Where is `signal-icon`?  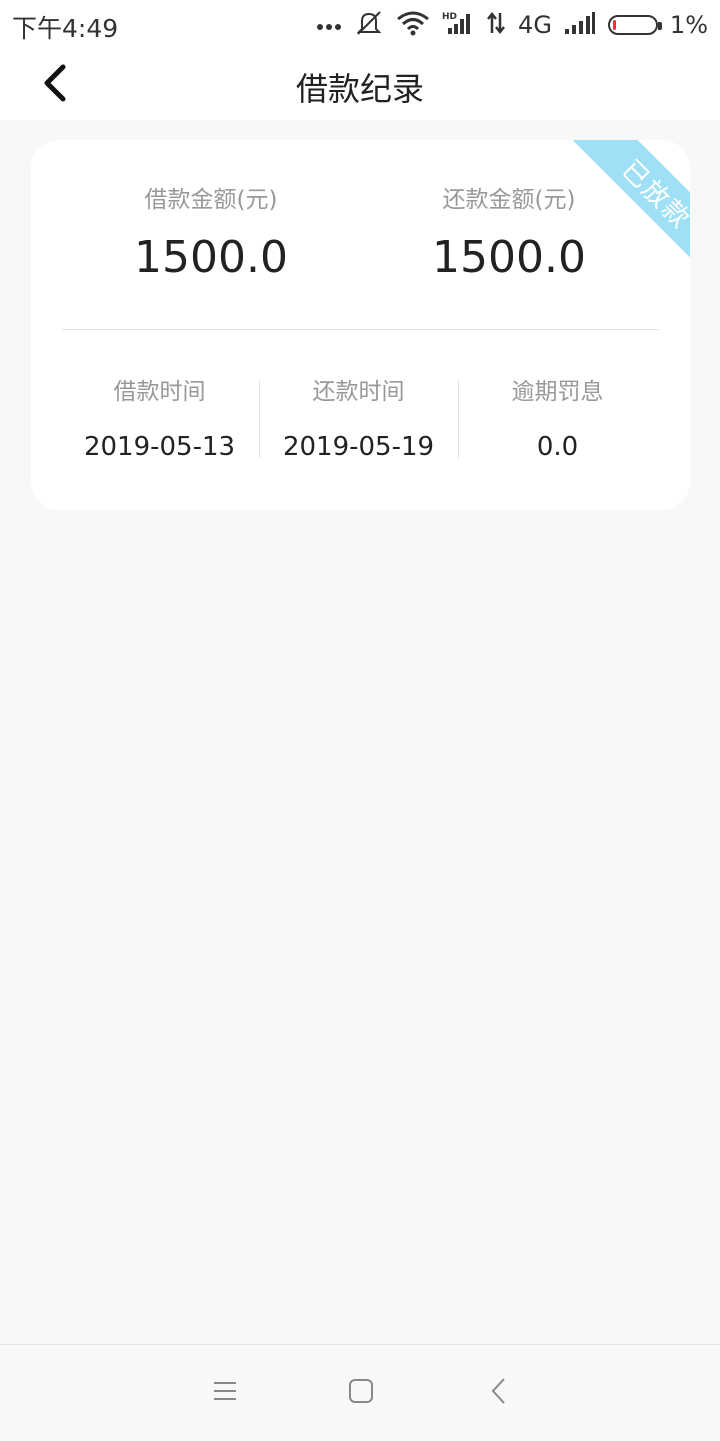 signal-icon is located at coordinates (580, 25).